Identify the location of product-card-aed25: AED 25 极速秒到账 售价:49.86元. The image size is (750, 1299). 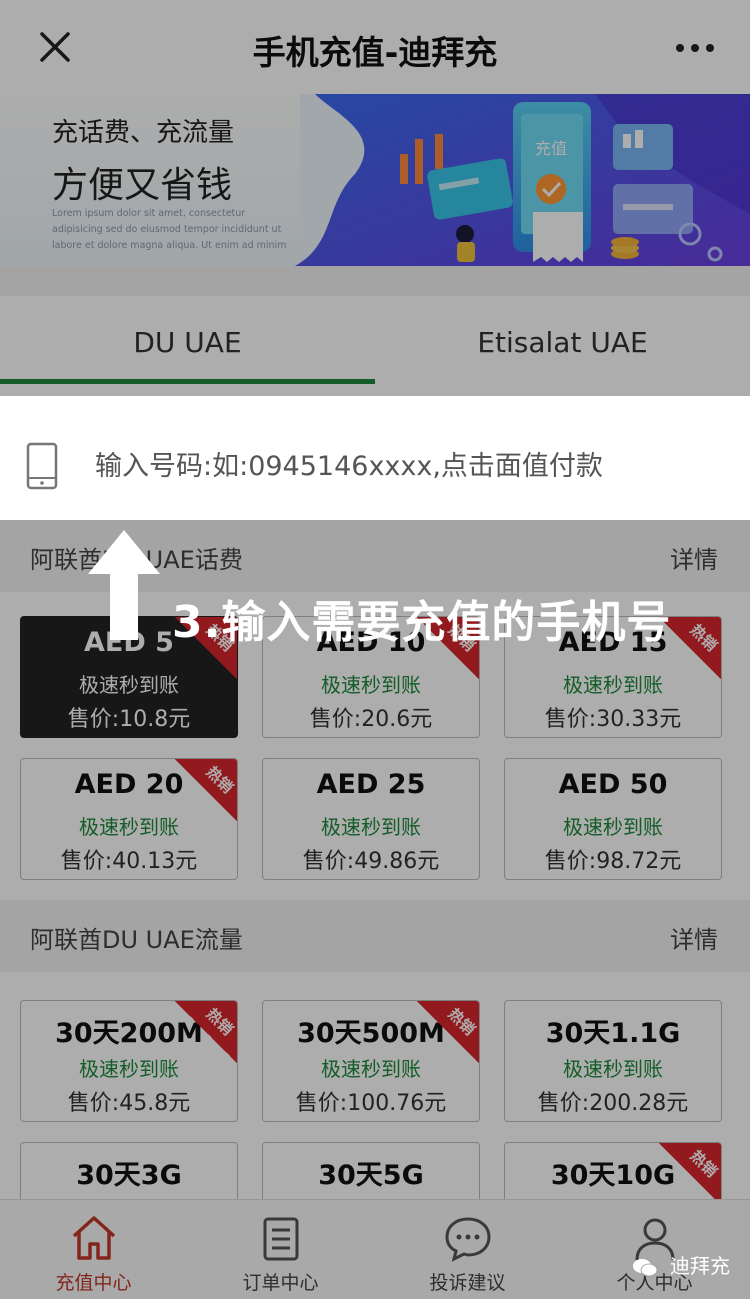
(371, 819).